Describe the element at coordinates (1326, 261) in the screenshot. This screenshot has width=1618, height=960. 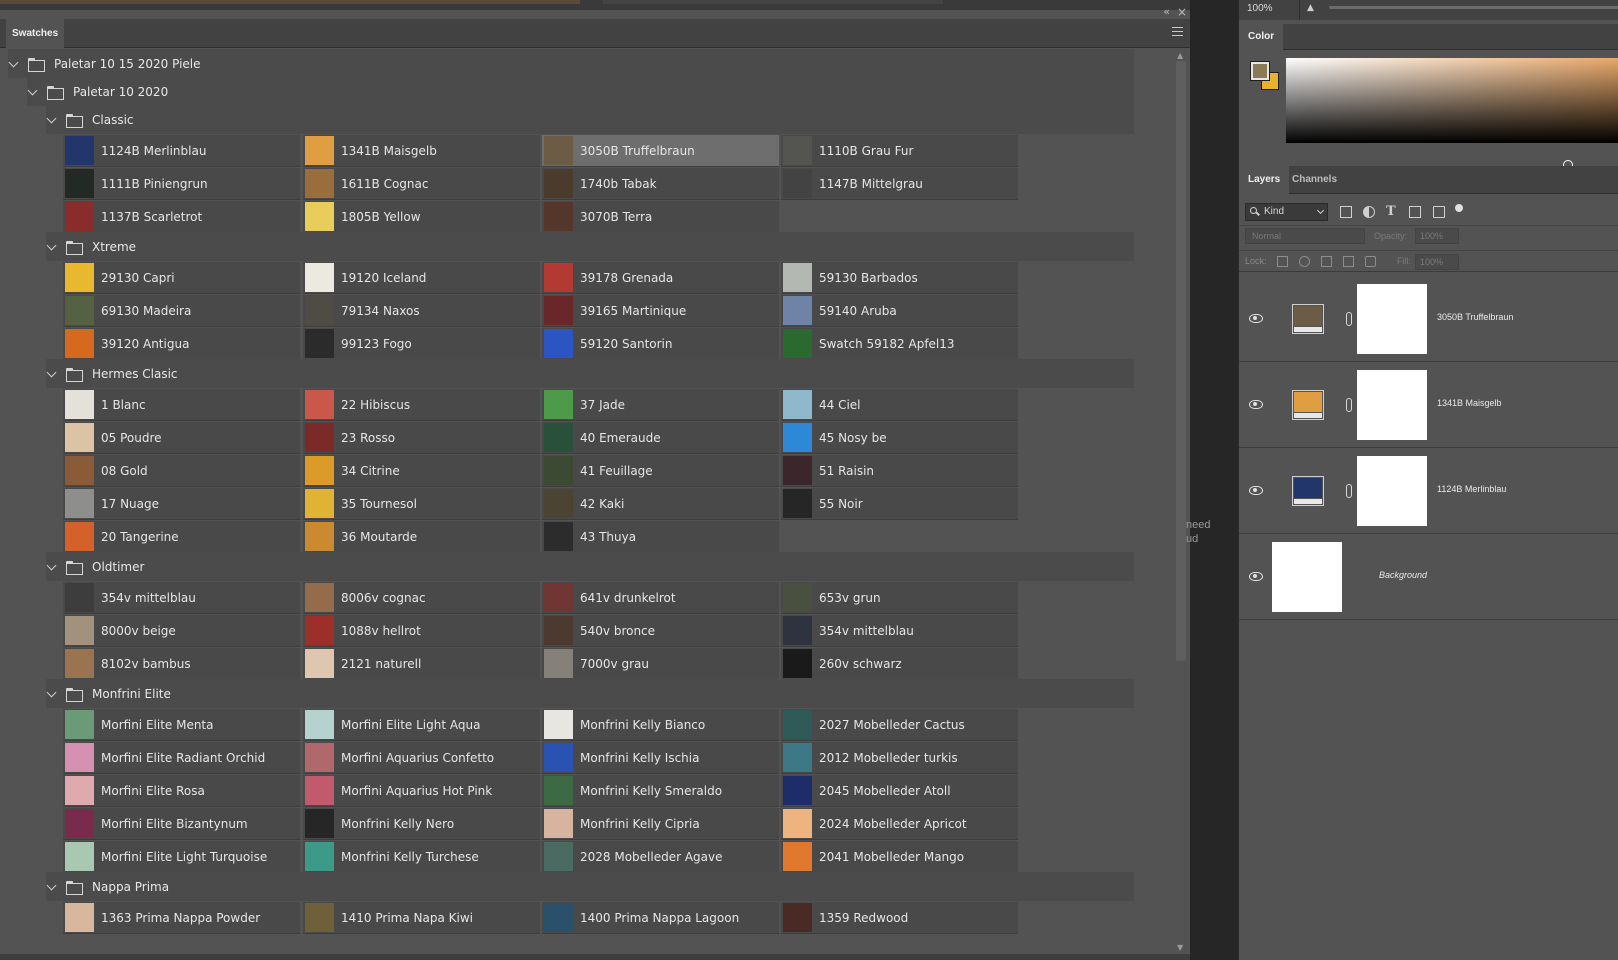
I see `lock-position-icon` at that location.